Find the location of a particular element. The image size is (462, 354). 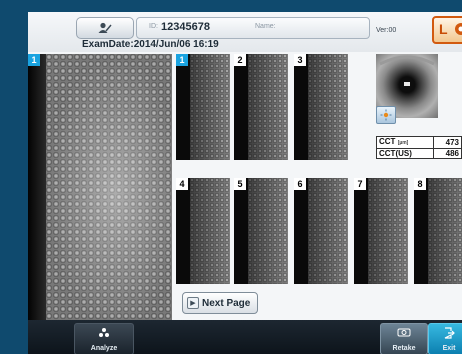

thumbnail-8: 8 is located at coordinates (438, 231).